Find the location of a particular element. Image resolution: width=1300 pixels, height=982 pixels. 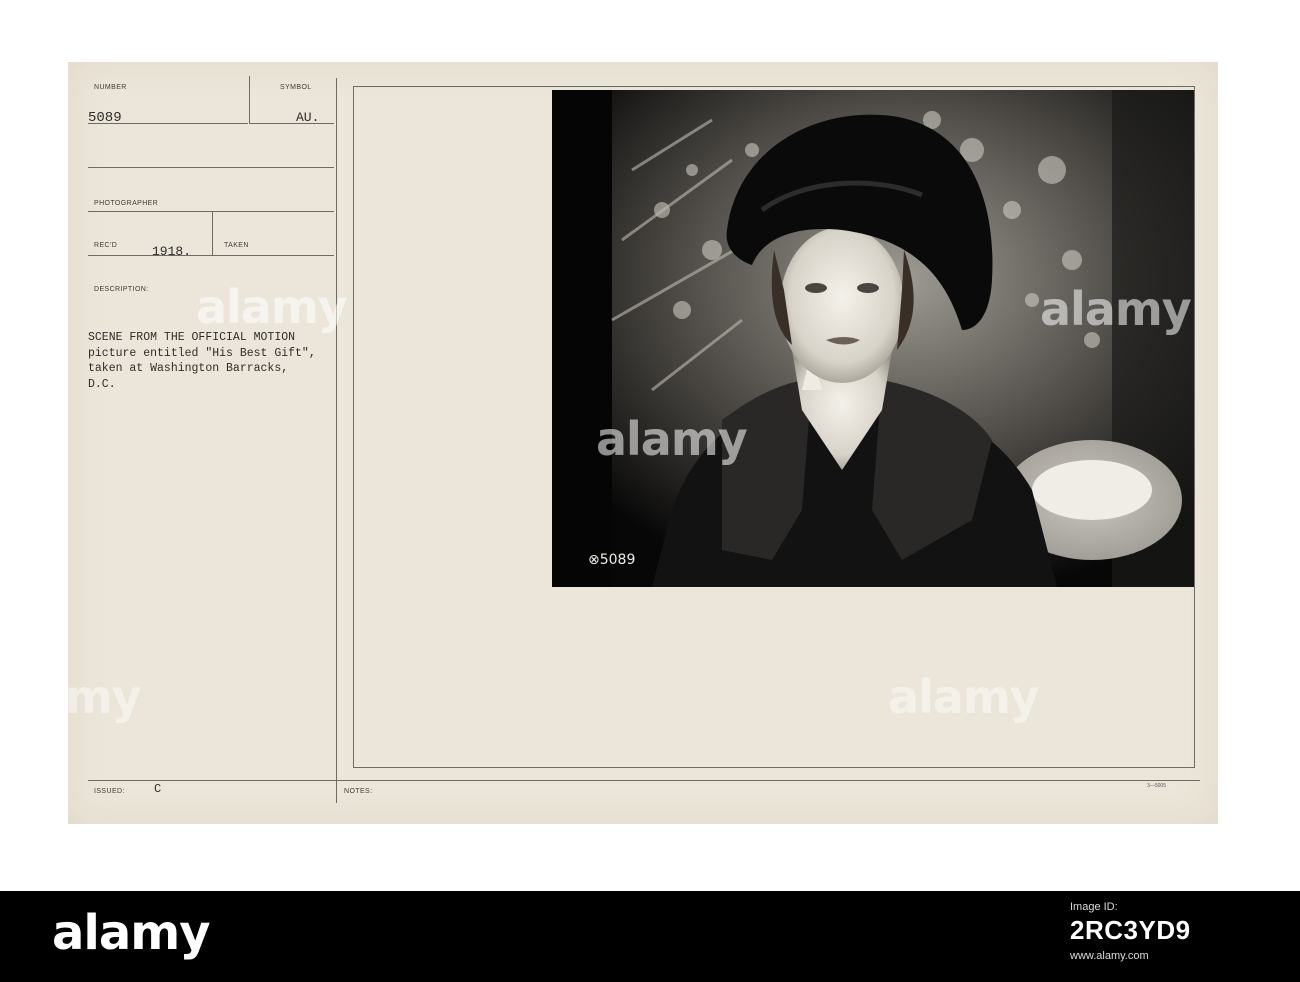

image-id-label: Image ID: is located at coordinates (1094, 907).